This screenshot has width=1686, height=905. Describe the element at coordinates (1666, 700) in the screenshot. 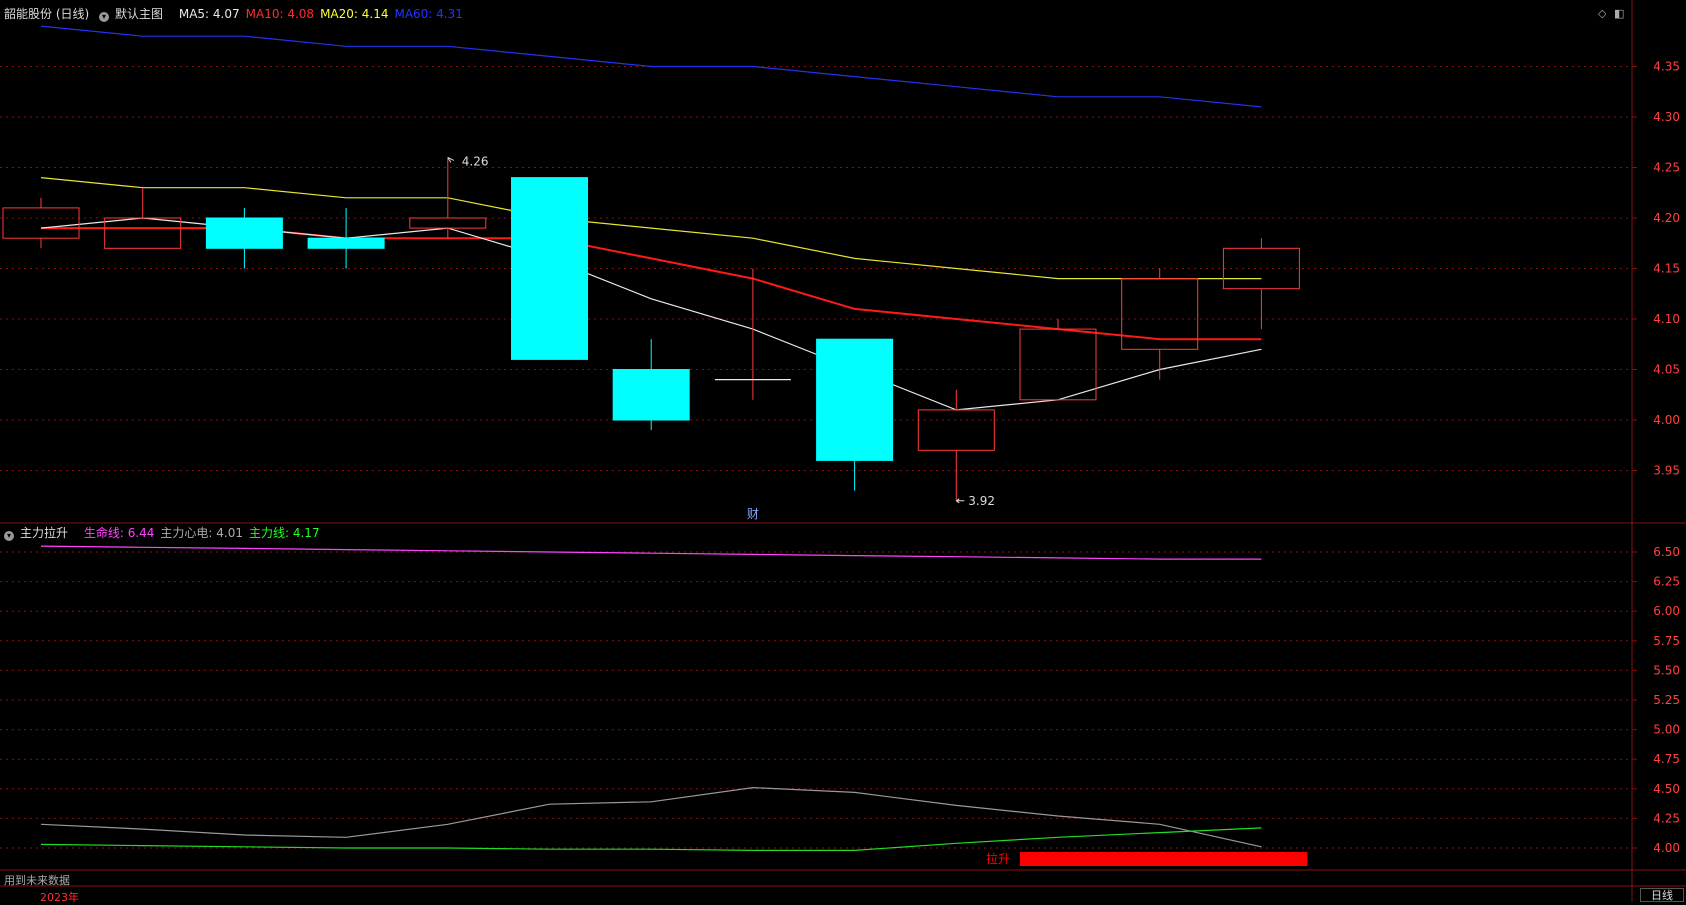

I see `y-tick-label: 5.25` at that location.